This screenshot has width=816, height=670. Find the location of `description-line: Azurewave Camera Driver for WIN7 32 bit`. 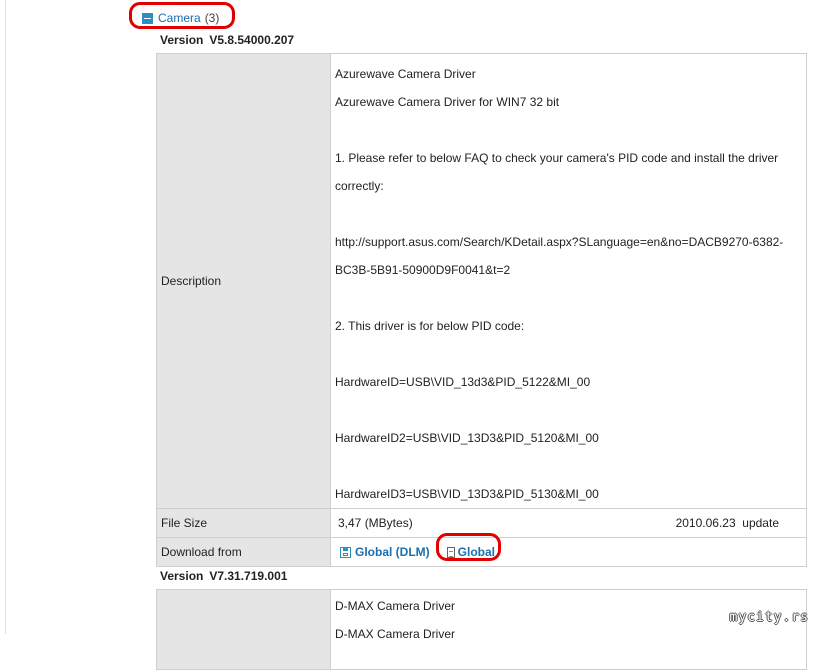

description-line: Azurewave Camera Driver for WIN7 32 bit is located at coordinates (447, 102).